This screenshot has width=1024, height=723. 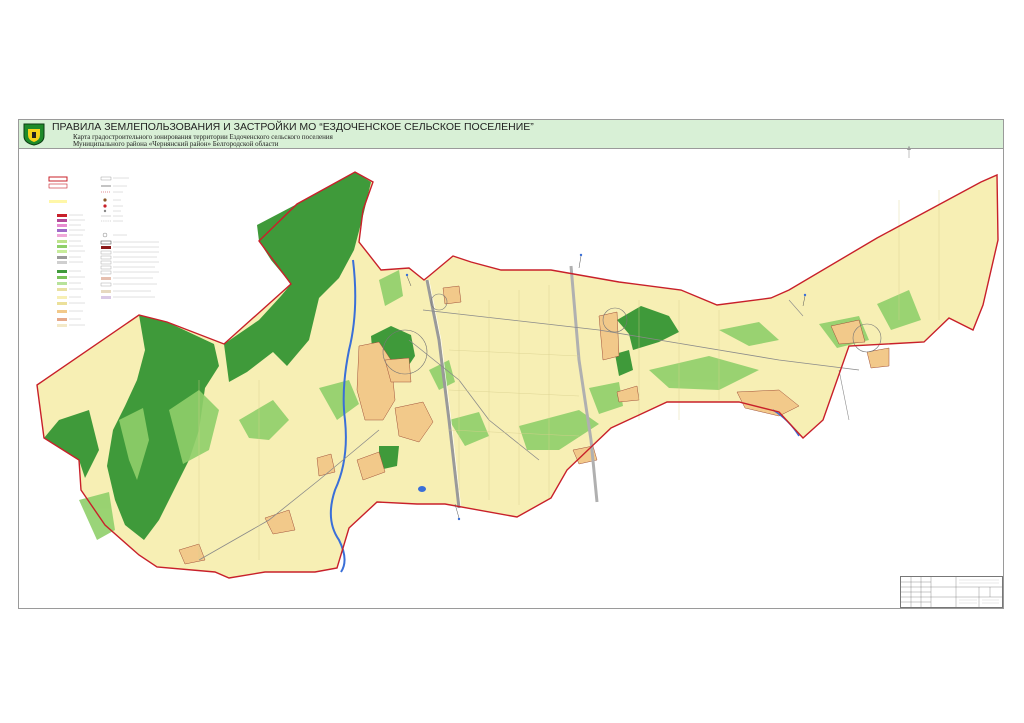 What do you see at coordinates (951, 592) in the screenshot?
I see `title-block` at bounding box center [951, 592].